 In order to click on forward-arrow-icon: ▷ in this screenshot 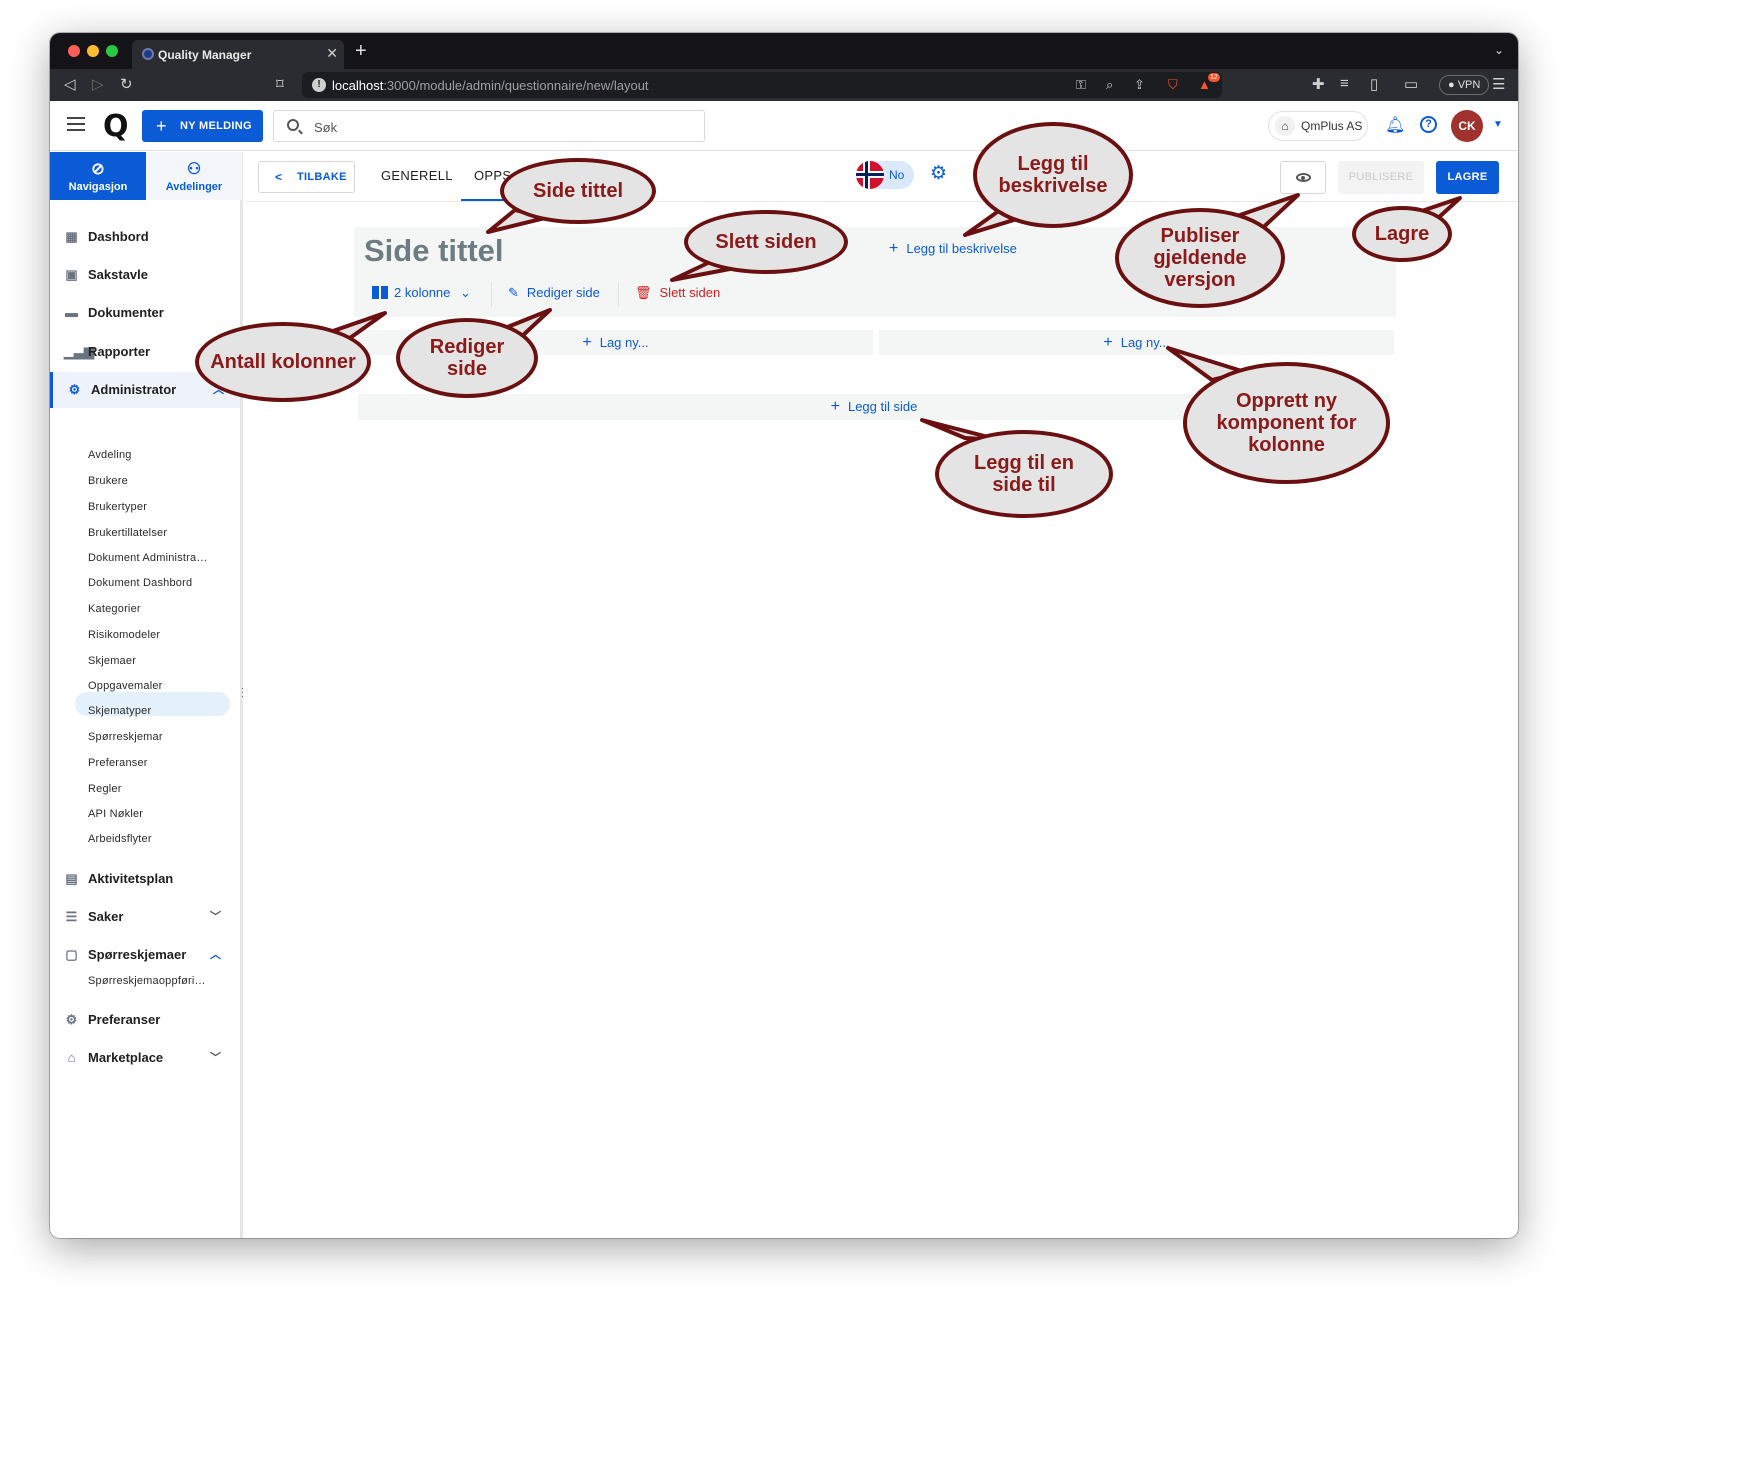, I will do `click(98, 84)`.